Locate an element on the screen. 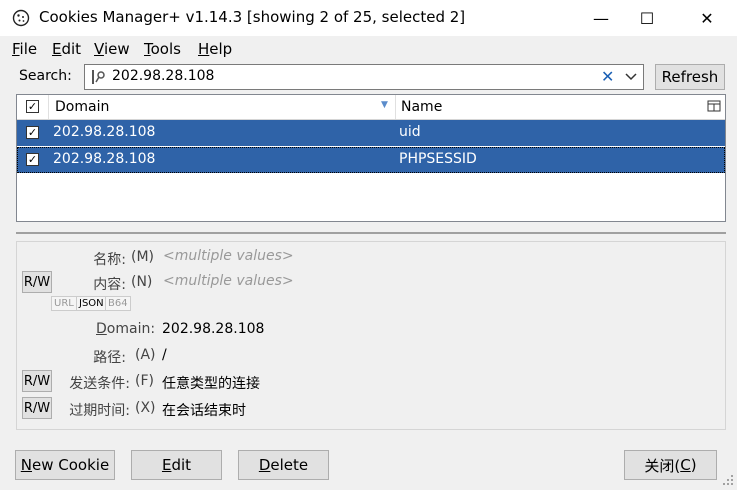  path-access-key: (A) is located at coordinates (145, 355).